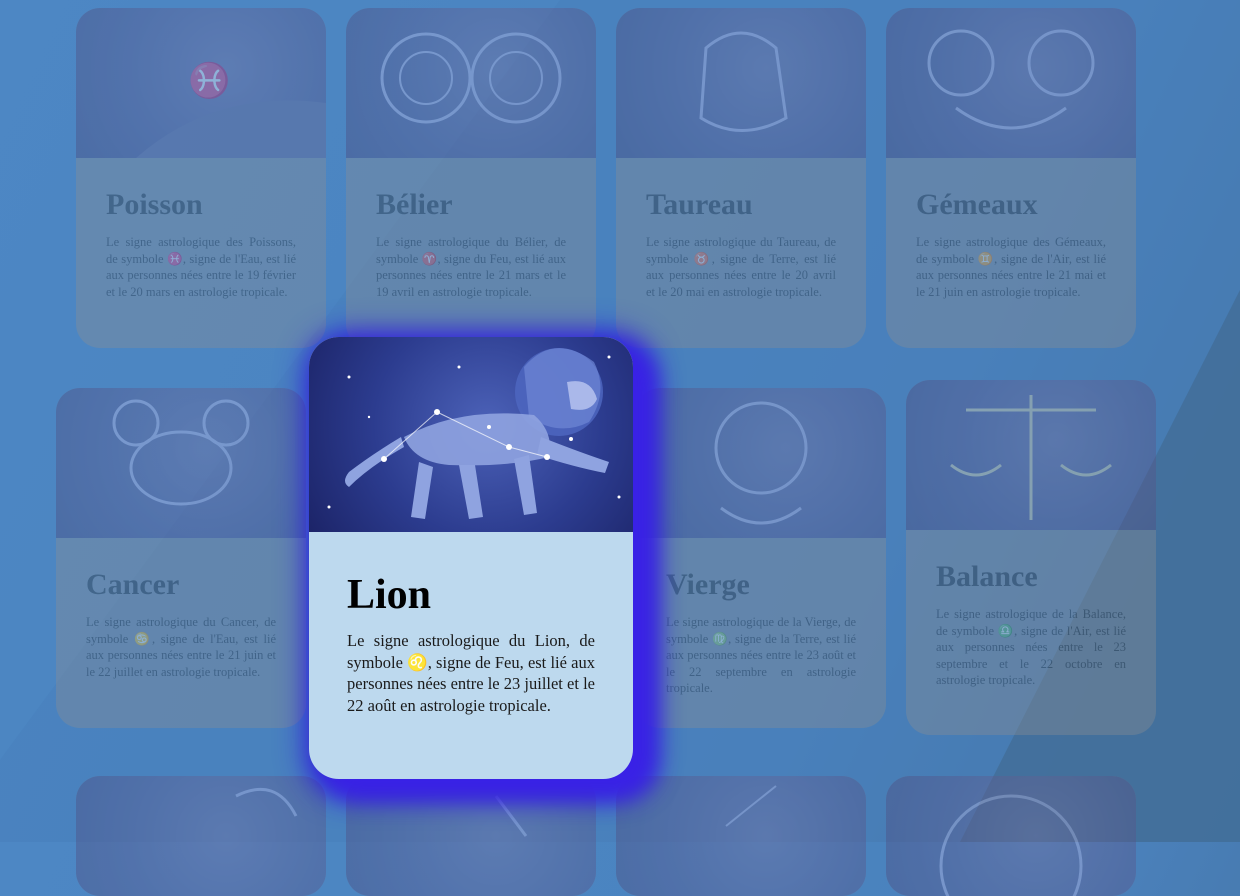 The image size is (1240, 896). I want to click on card-image-gemeaux, so click(1011, 83).